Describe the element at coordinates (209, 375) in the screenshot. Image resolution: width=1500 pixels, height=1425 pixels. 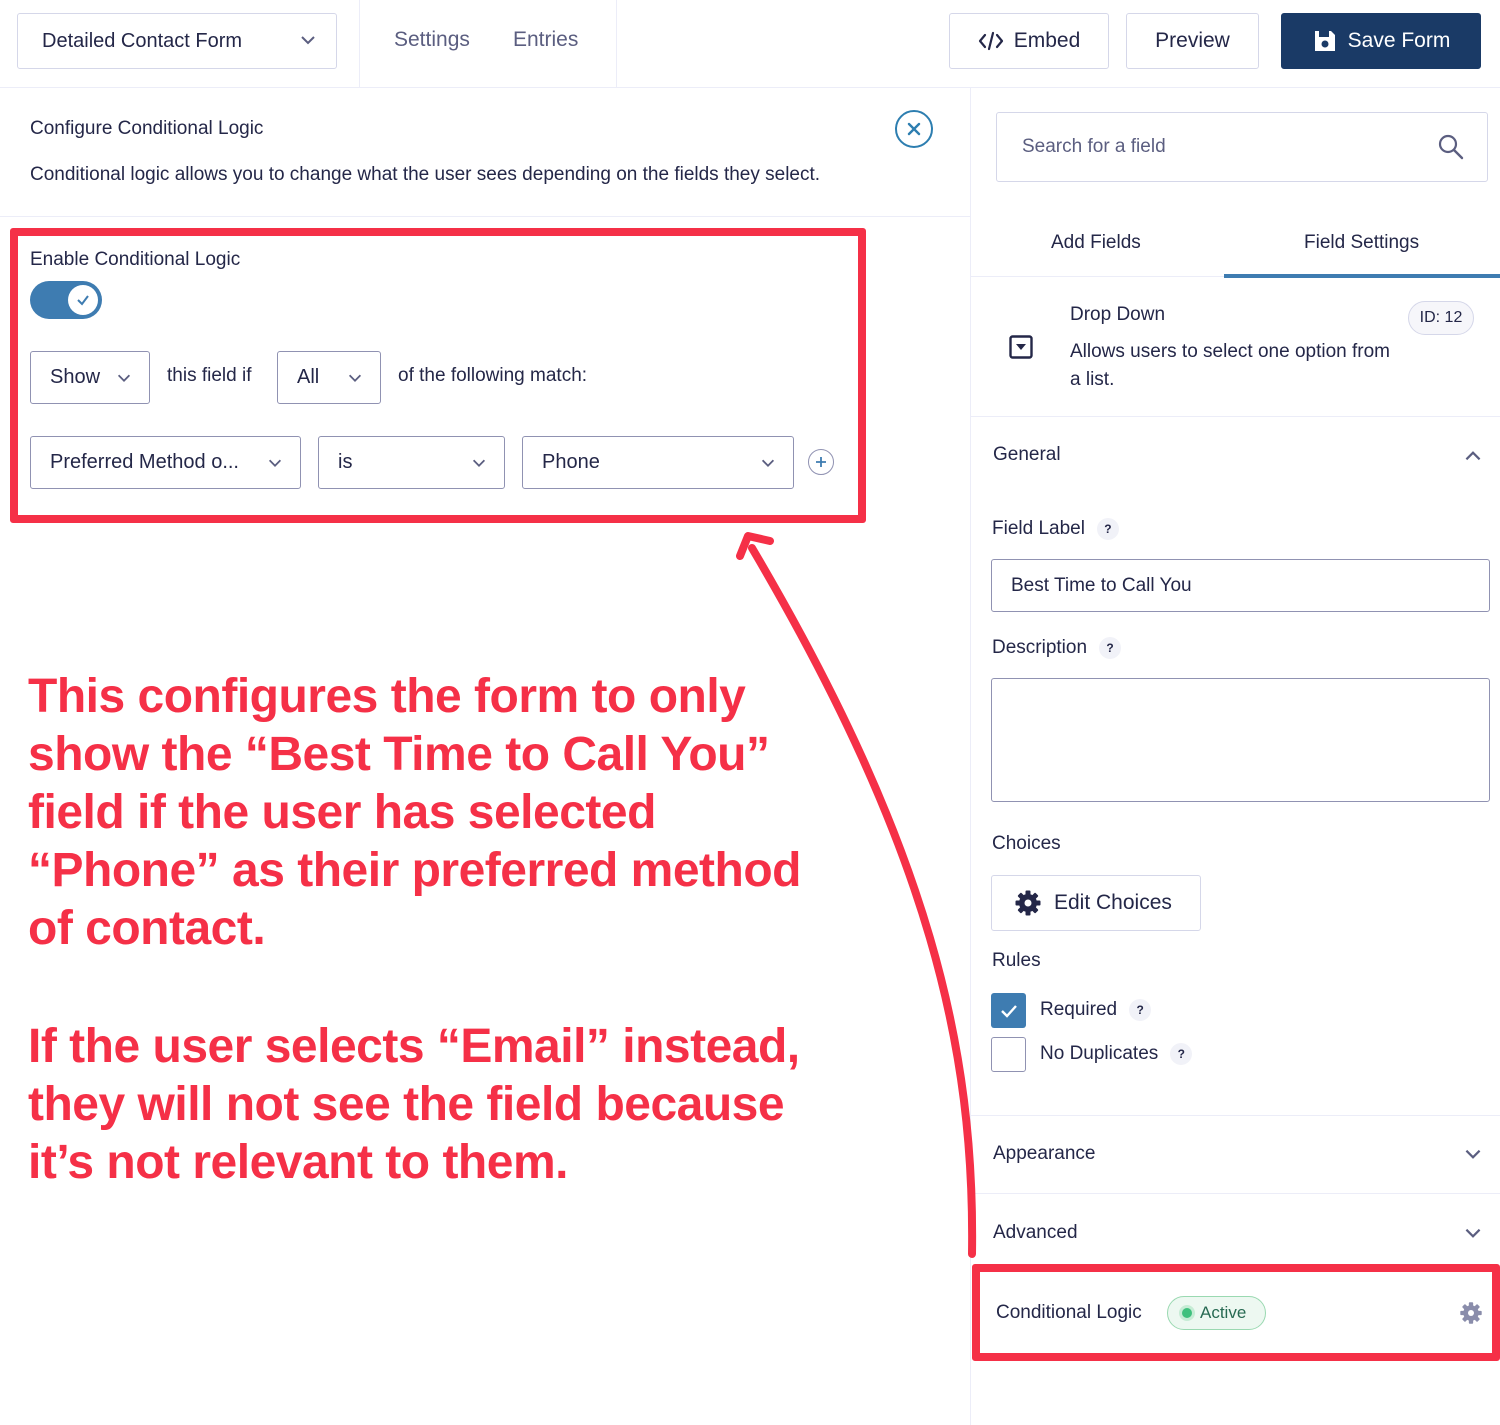
I see `this-field-if-text: this field if` at that location.